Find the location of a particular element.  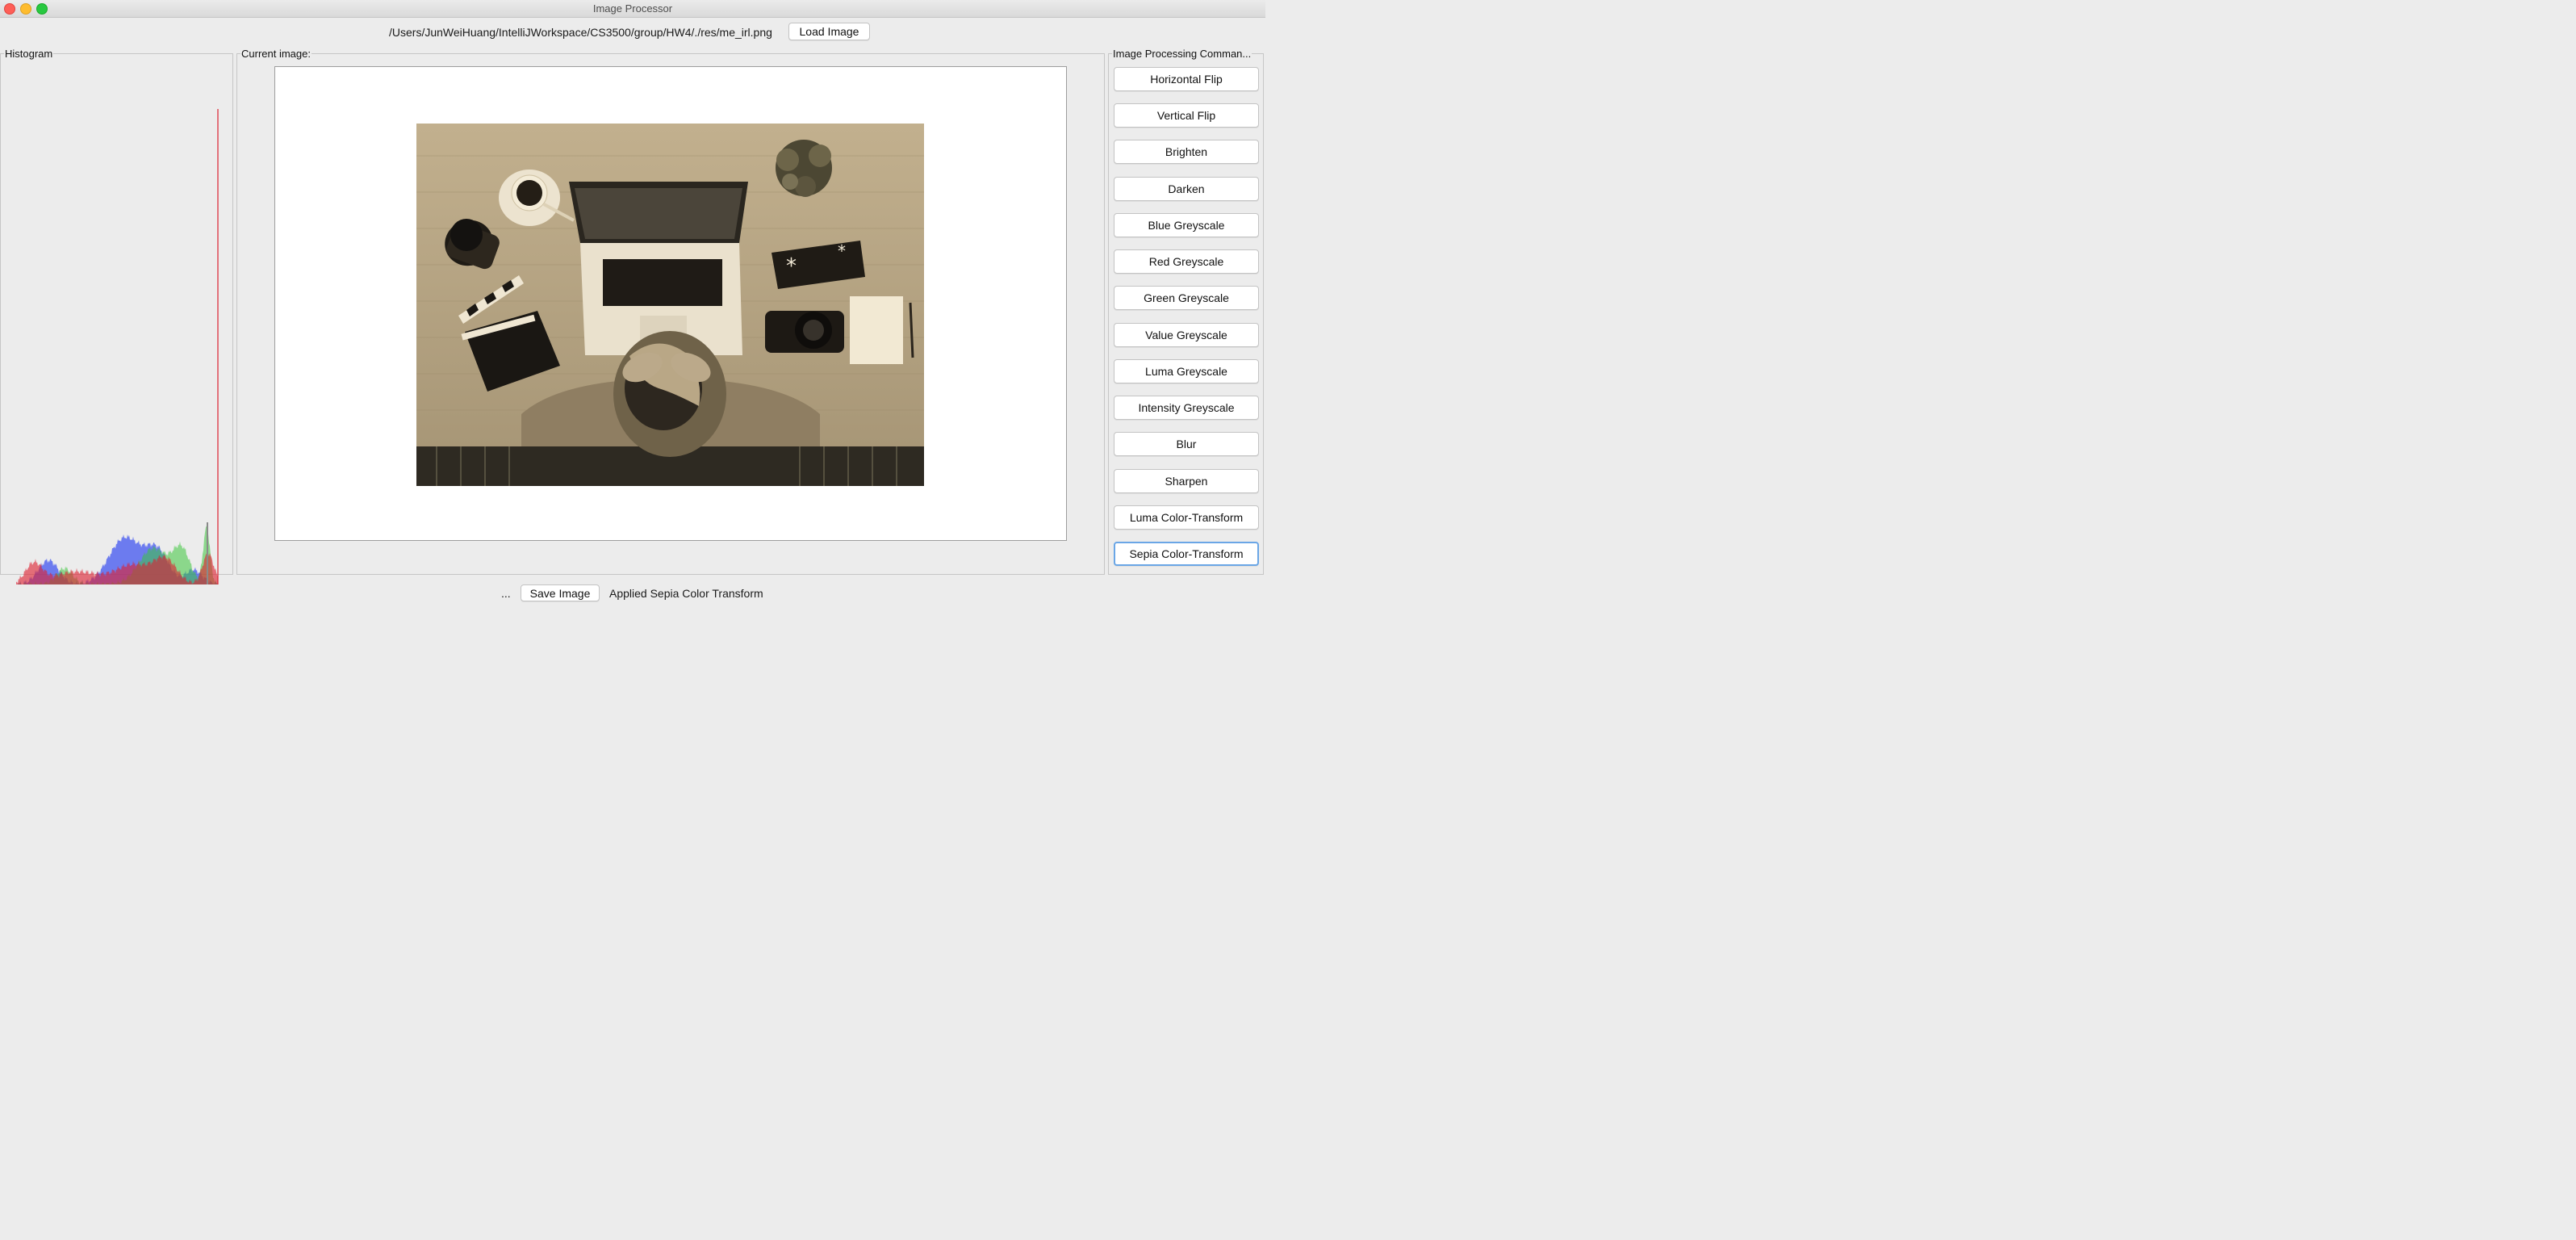

window-titlebar: Image Processor is located at coordinates (632, 9).